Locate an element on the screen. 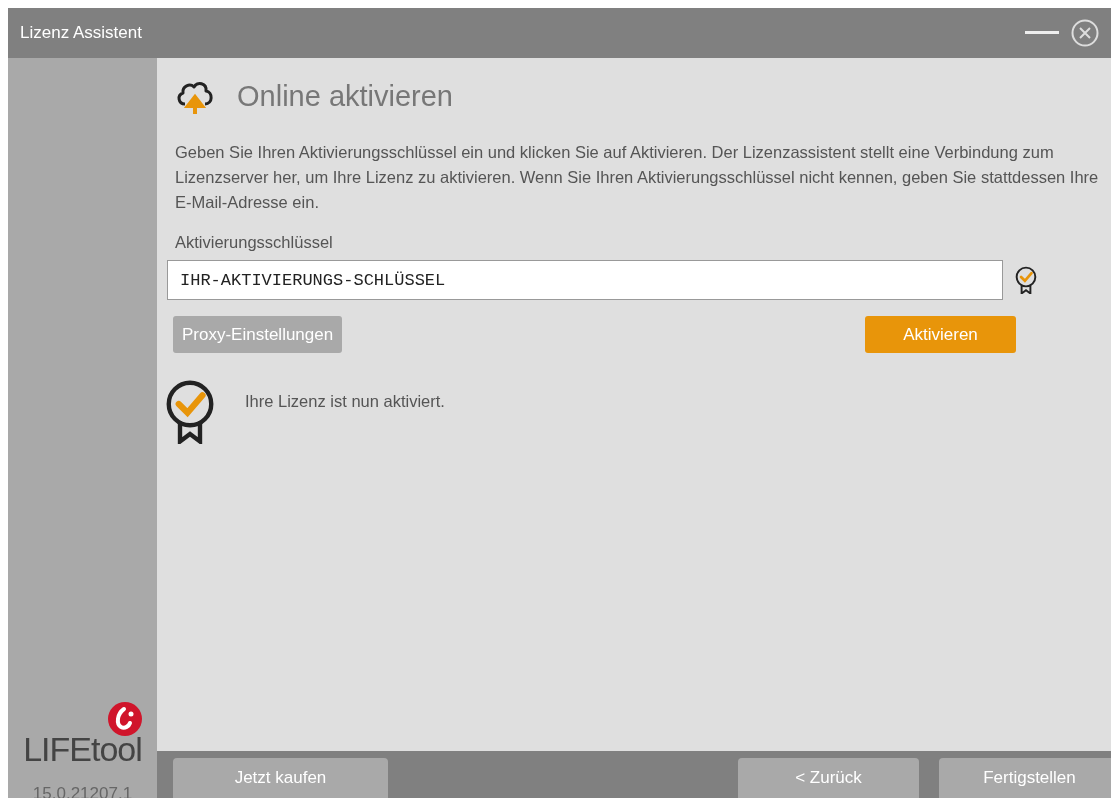 The width and height of the screenshot is (1111, 798). close-button is located at coordinates (1085, 33).